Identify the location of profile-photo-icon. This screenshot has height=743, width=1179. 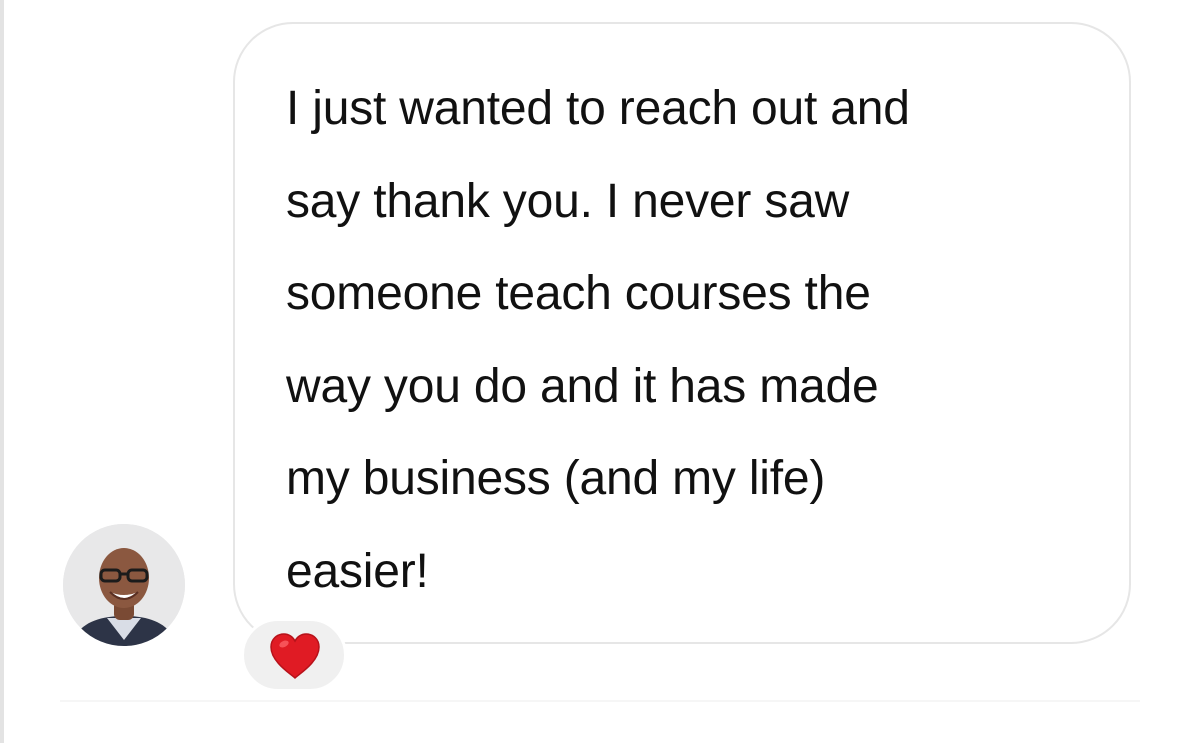
(124, 585).